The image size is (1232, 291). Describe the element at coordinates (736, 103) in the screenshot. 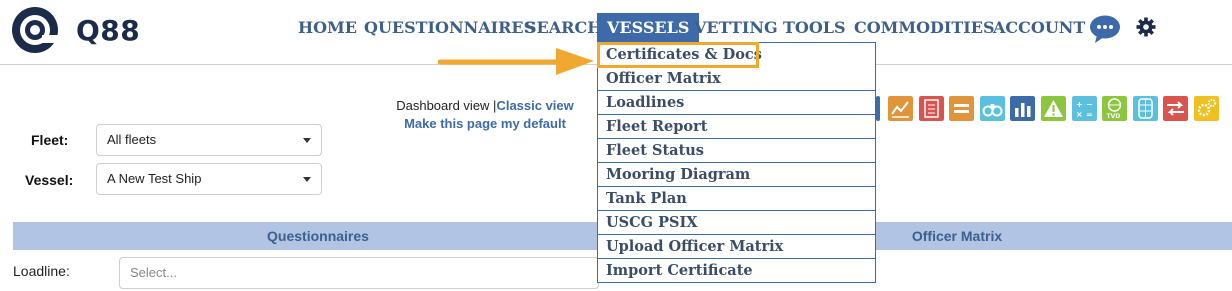

I see `menu-item-loadlines: Loadlines` at that location.